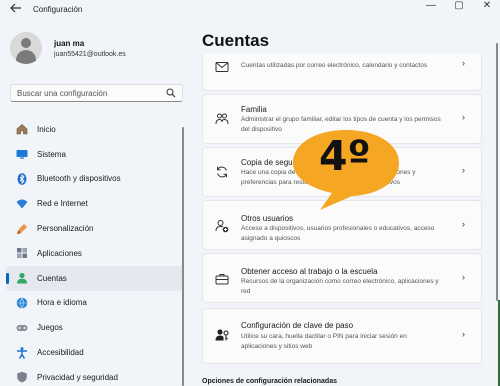 Image resolution: width=500 pixels, height=386 pixels. Describe the element at coordinates (60, 353) in the screenshot. I see `sidebar-item-label: Accesibilidad` at that location.